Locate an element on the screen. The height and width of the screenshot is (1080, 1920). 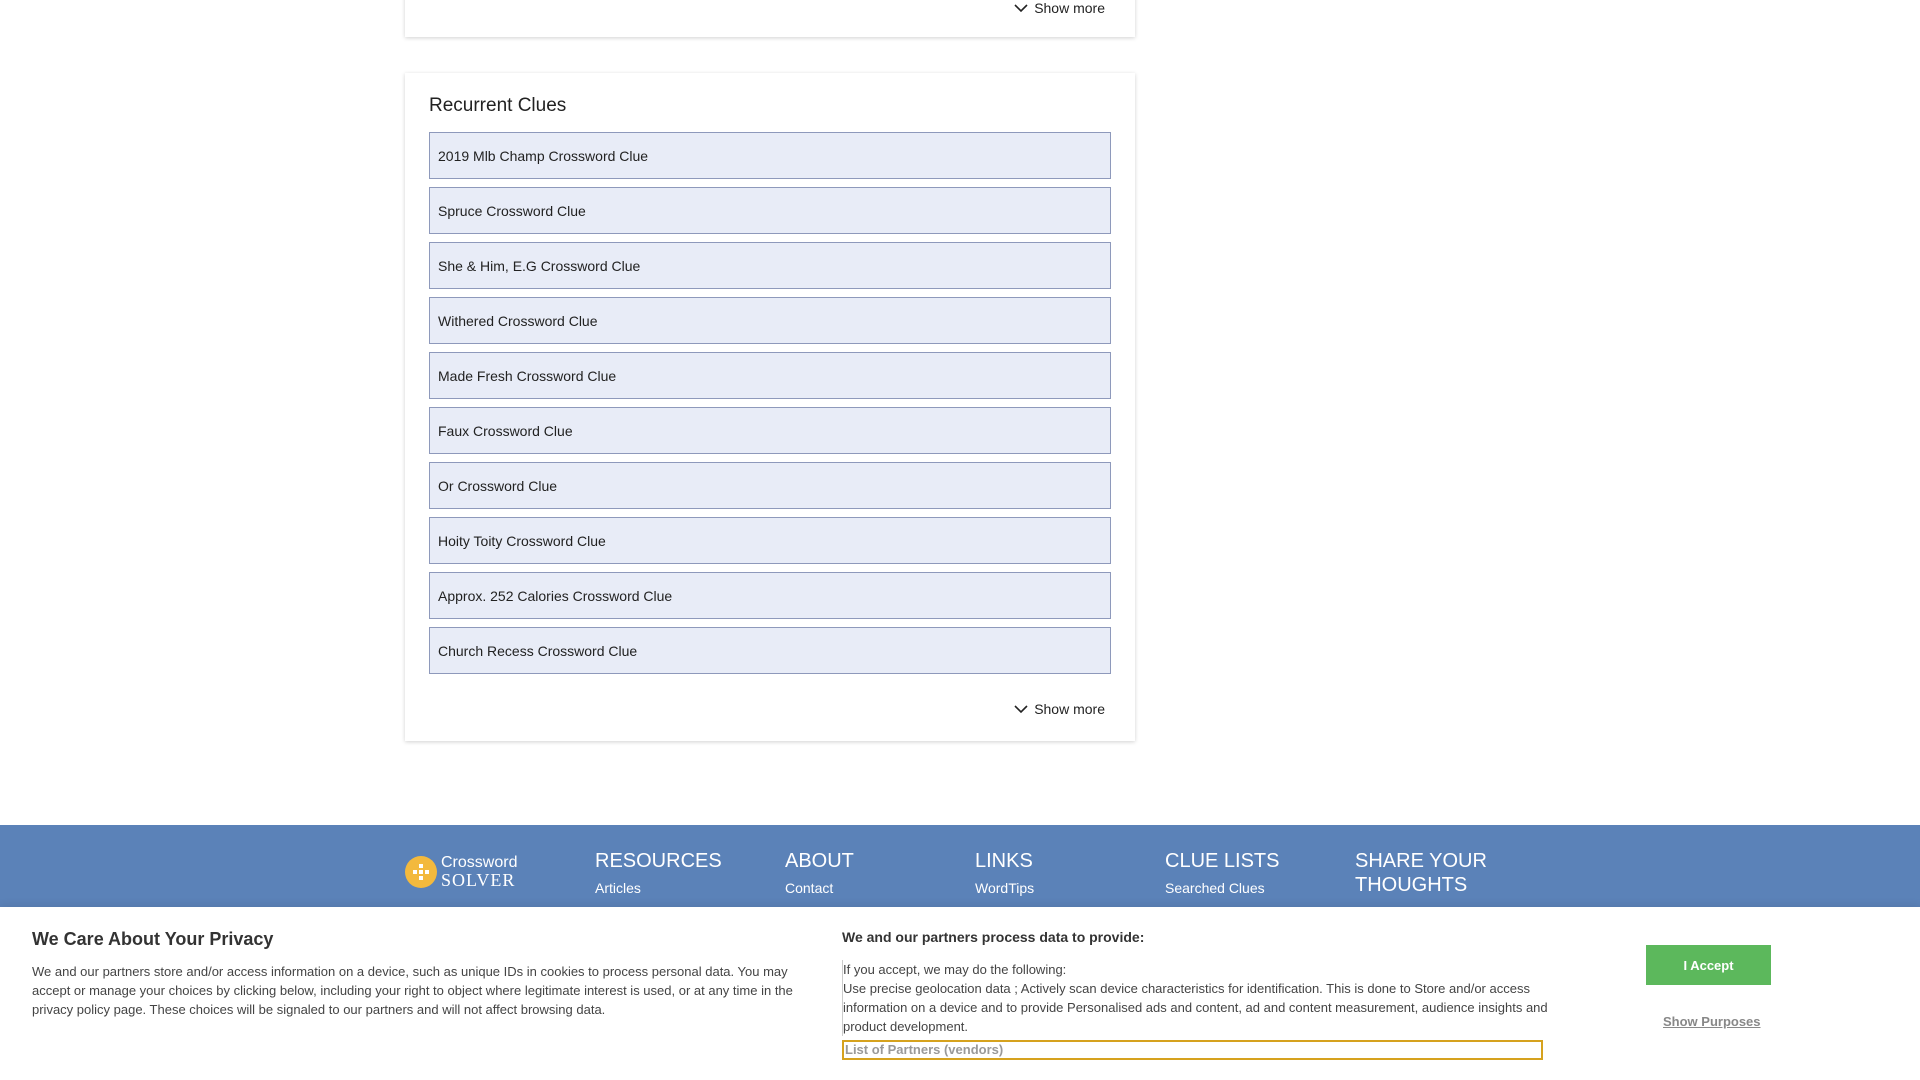
footer-col-clue-lists: CLUE LISTS Searched Clues is located at coordinates (1222, 872).